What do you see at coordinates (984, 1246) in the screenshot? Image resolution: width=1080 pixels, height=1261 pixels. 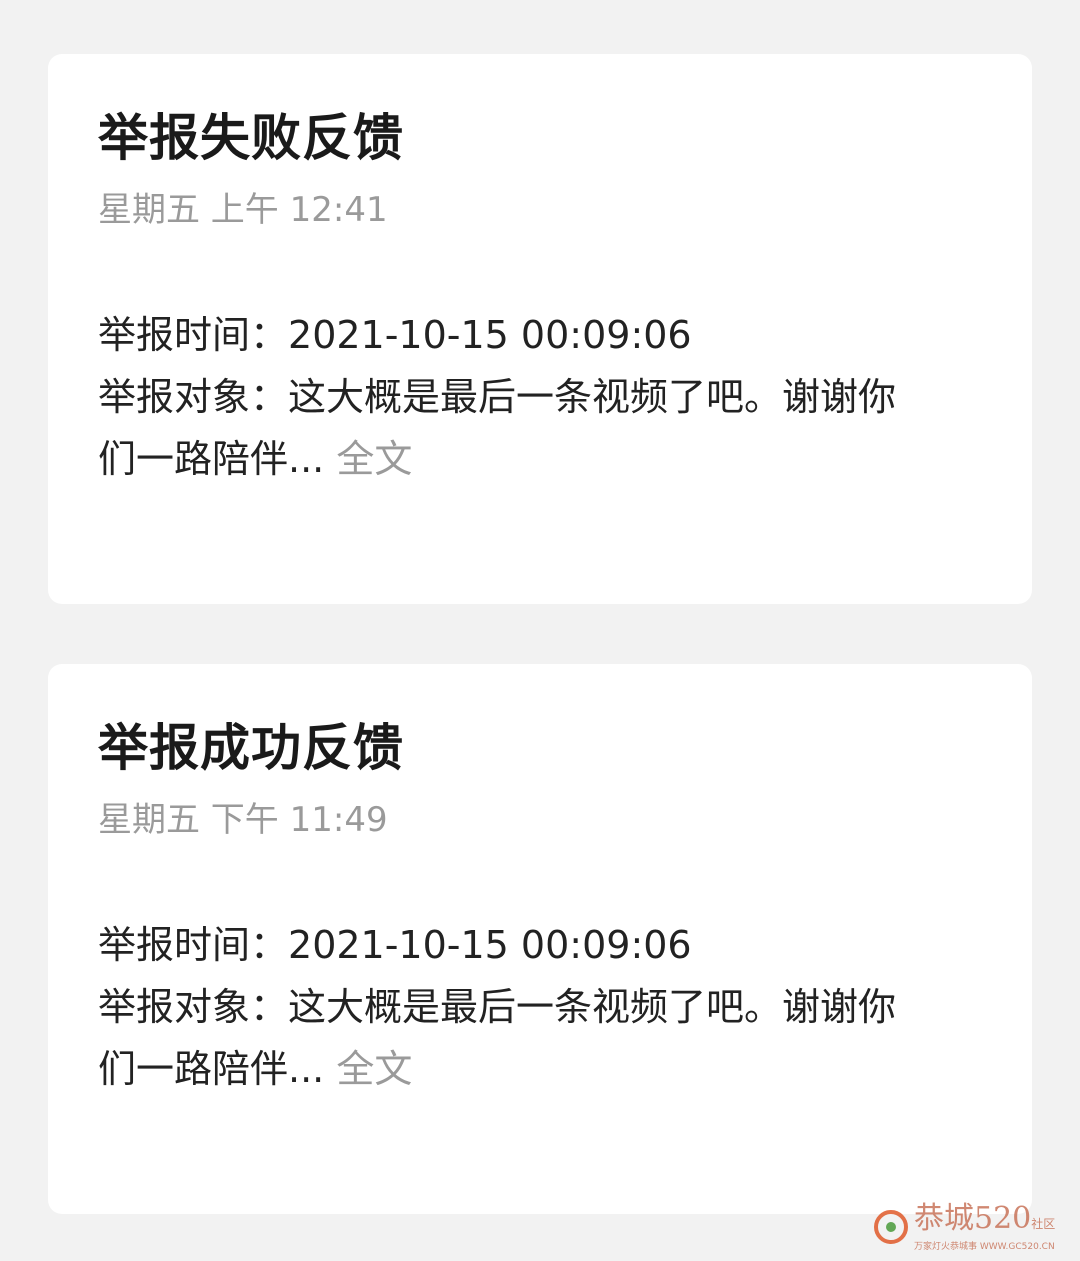 I see `watermark-sub-text: 万家灯火恭城事 WWW.GC520.CN` at bounding box center [984, 1246].